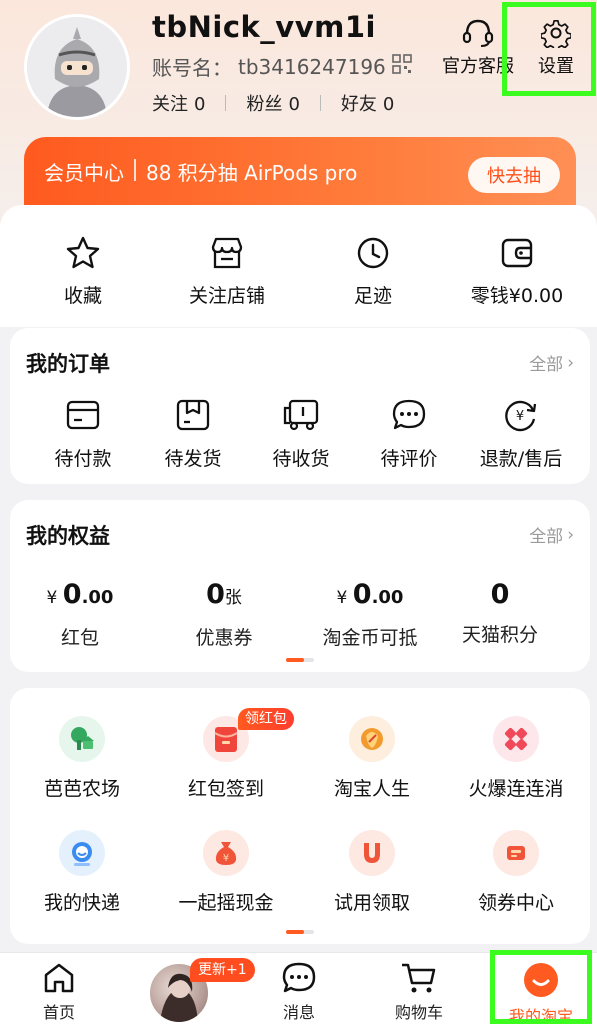  I want to click on taobao-life-app: 淘宝人生, so click(372, 758).